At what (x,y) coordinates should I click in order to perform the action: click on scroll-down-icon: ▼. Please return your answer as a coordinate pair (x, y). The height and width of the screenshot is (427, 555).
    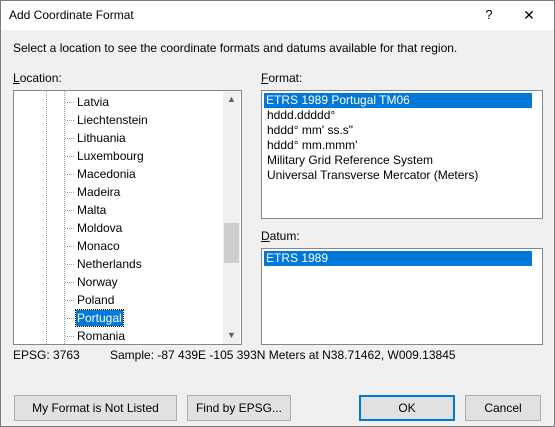
    Looking at the image, I should click on (231, 335).